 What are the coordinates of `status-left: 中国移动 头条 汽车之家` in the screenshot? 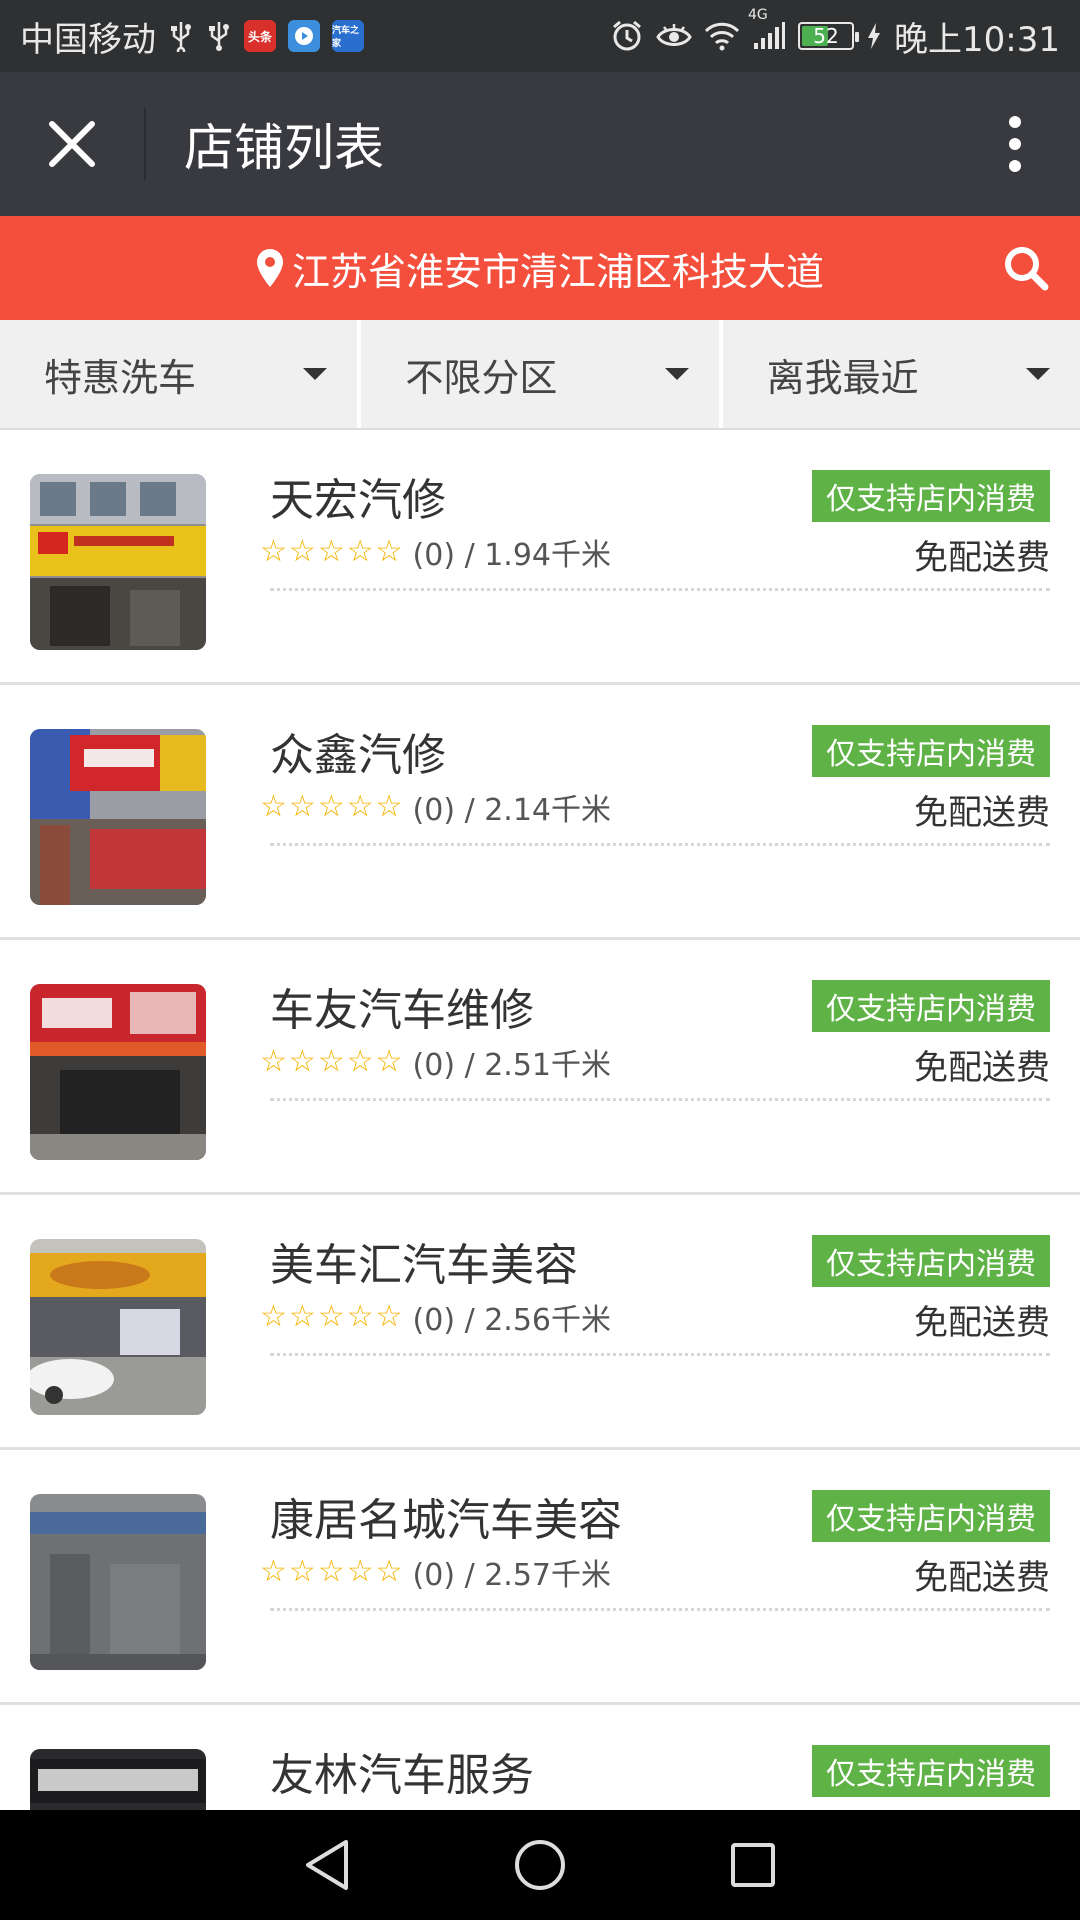 It's located at (192, 36).